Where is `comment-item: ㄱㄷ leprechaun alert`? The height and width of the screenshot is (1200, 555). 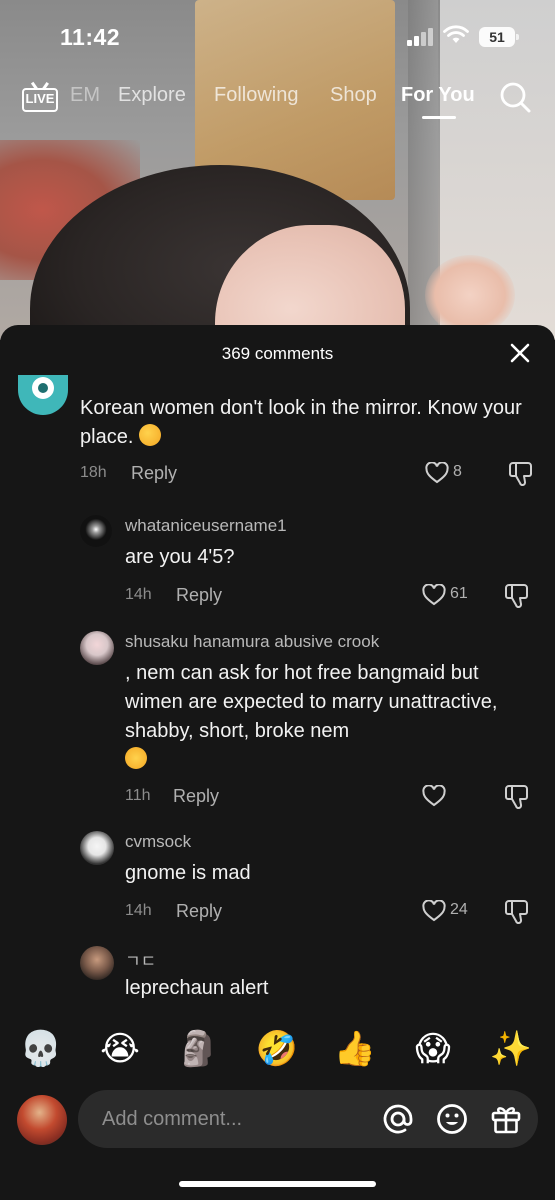 comment-item: ㄱㄷ leprechaun alert is located at coordinates (277, 980).